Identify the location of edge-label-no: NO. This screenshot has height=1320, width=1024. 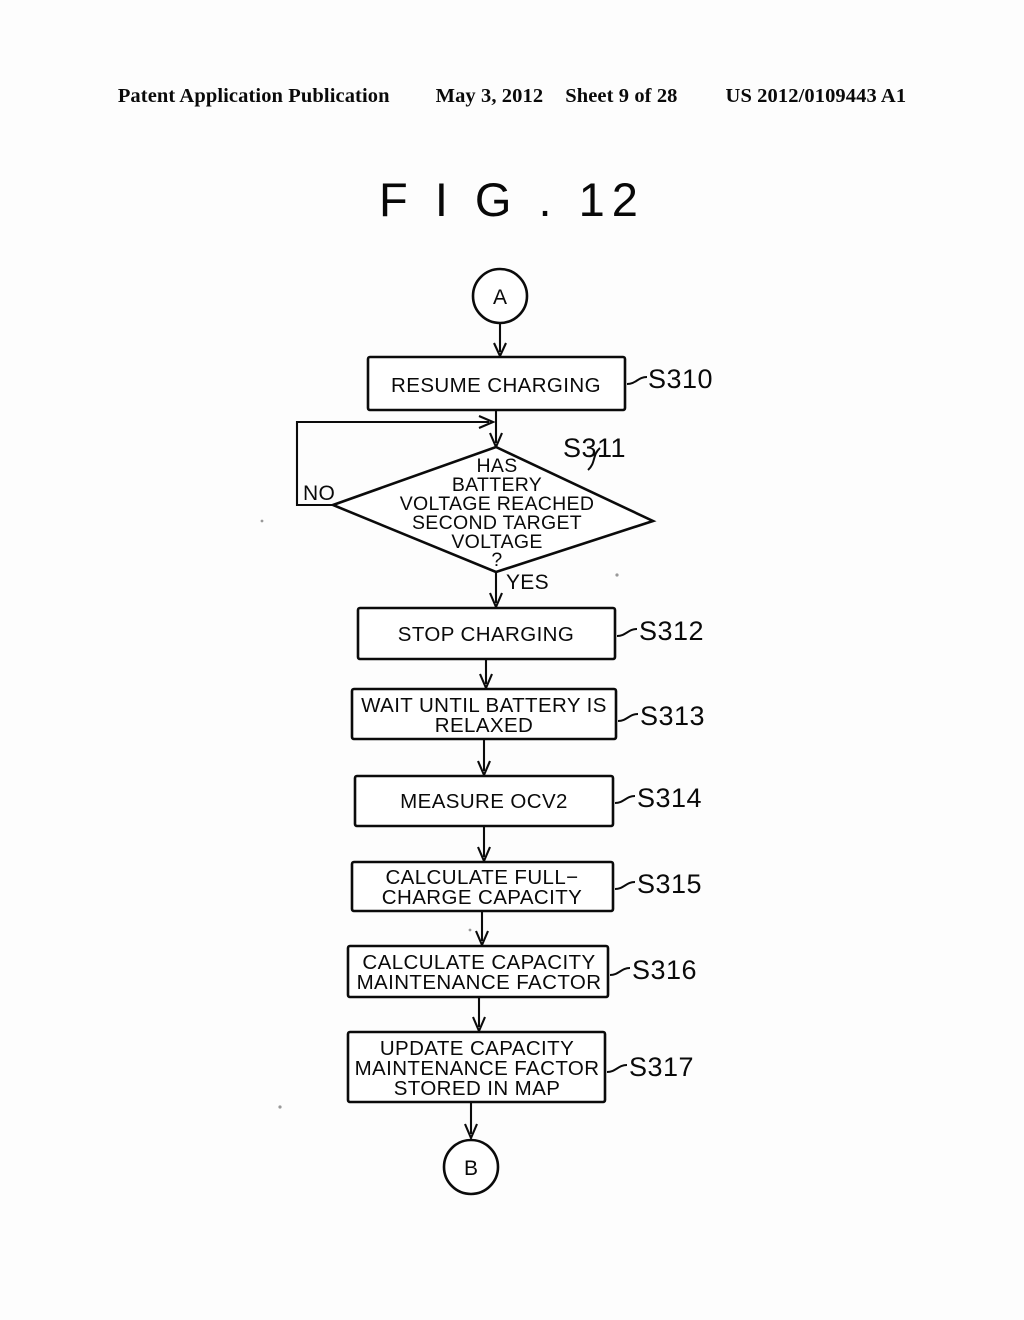
(319, 493).